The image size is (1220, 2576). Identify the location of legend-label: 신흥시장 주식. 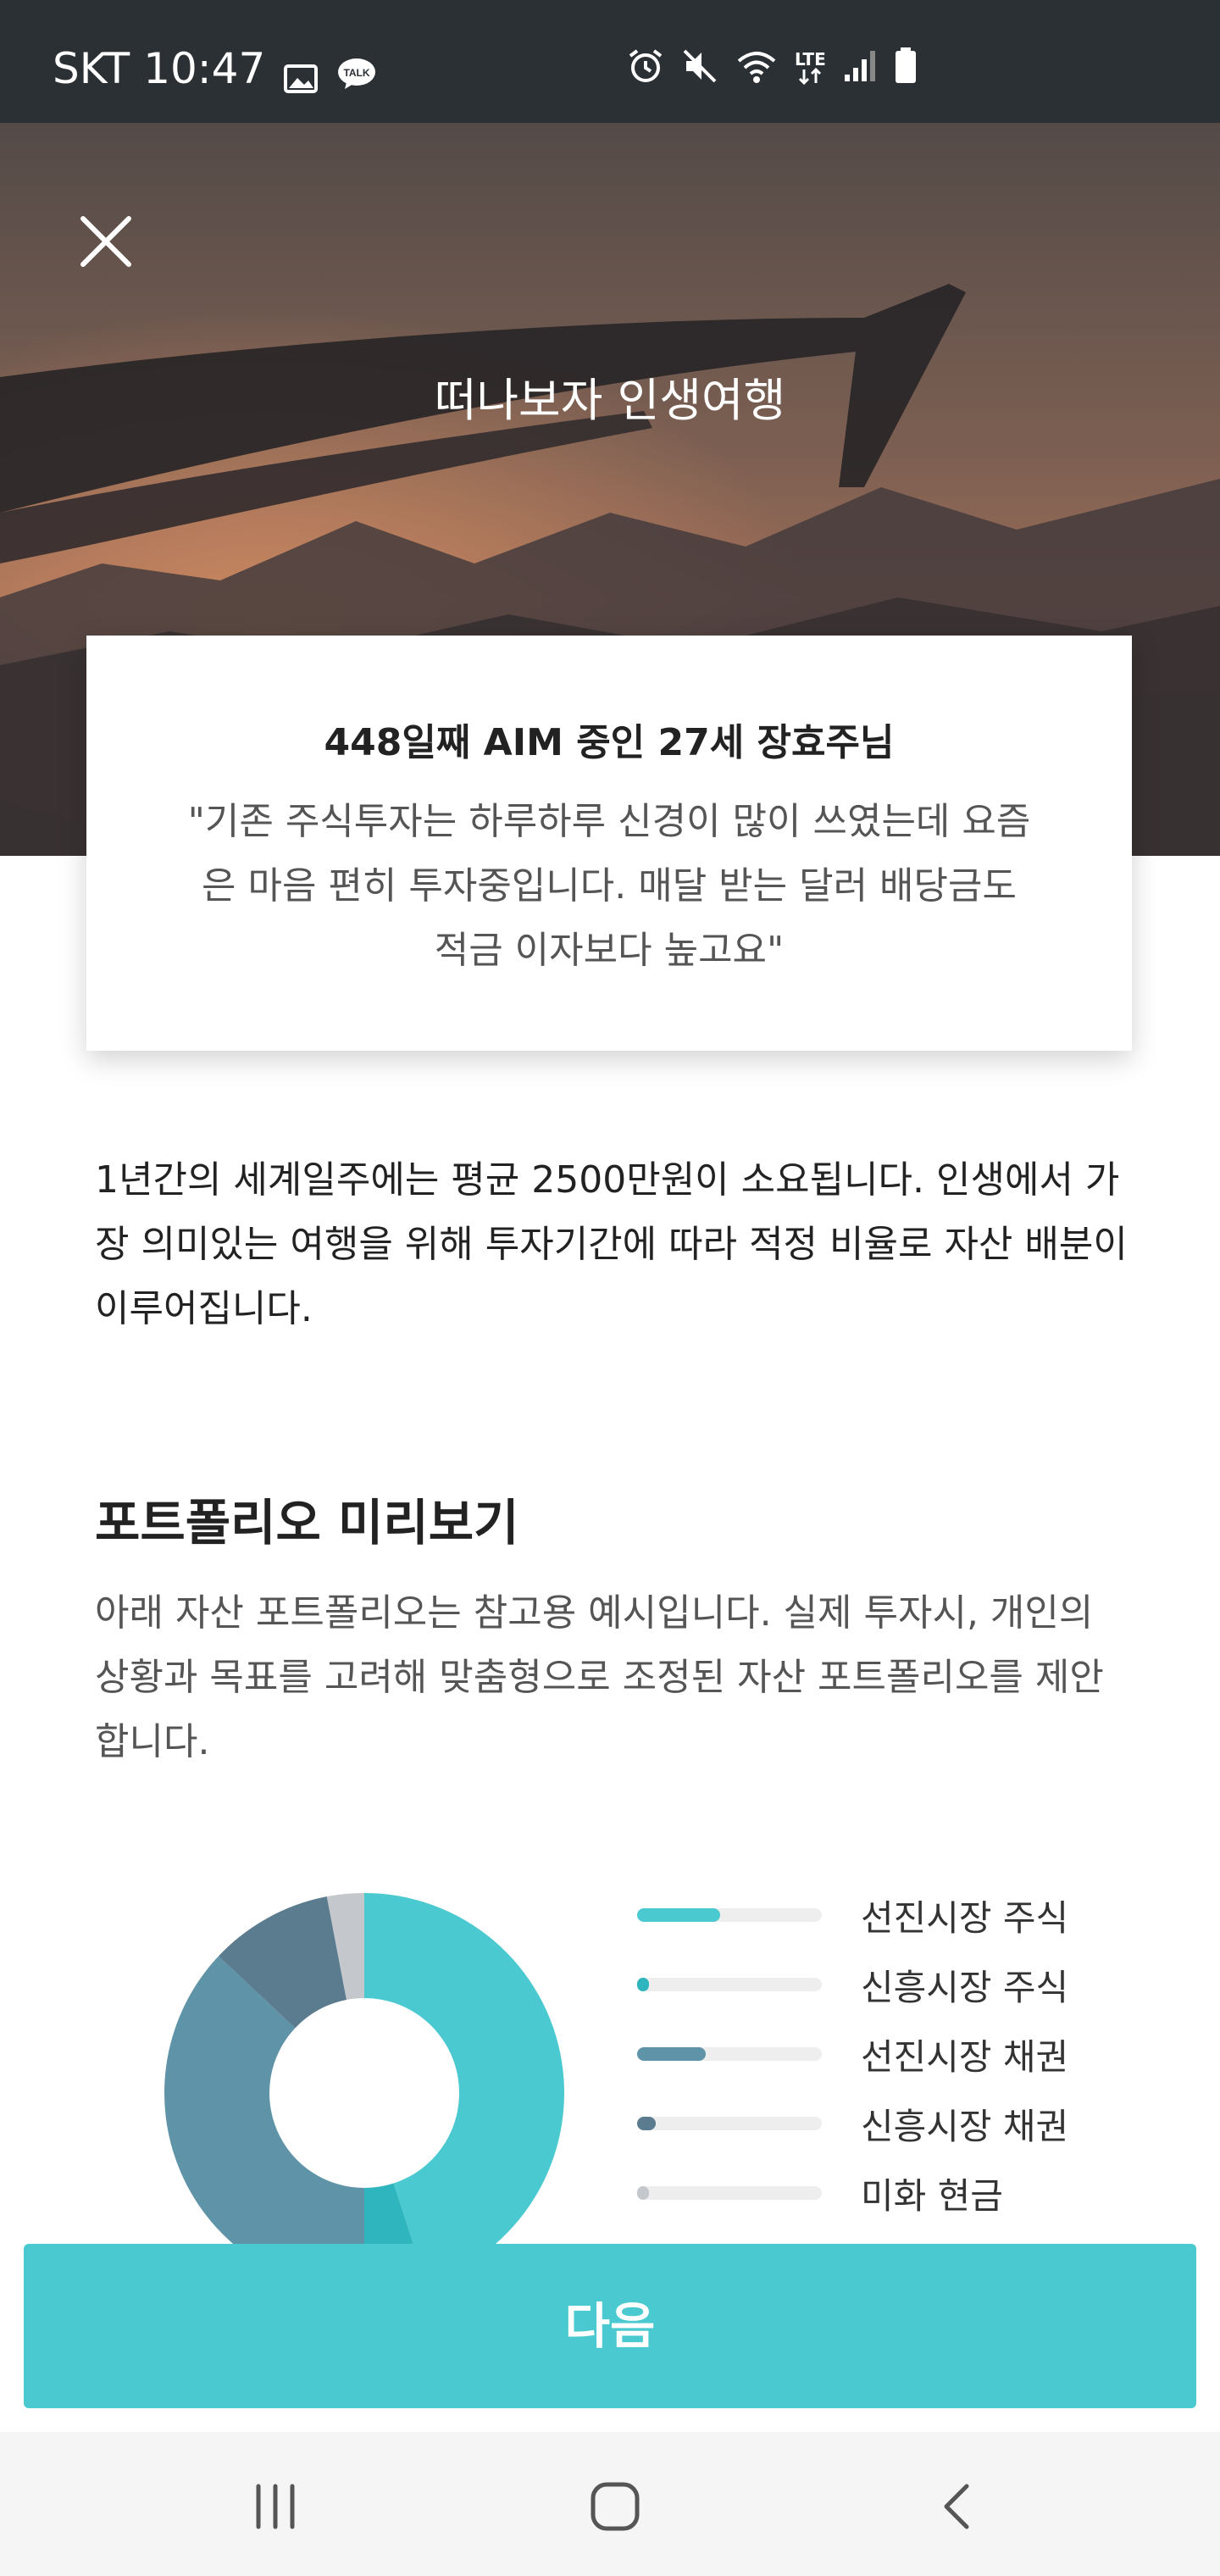
(965, 1987).